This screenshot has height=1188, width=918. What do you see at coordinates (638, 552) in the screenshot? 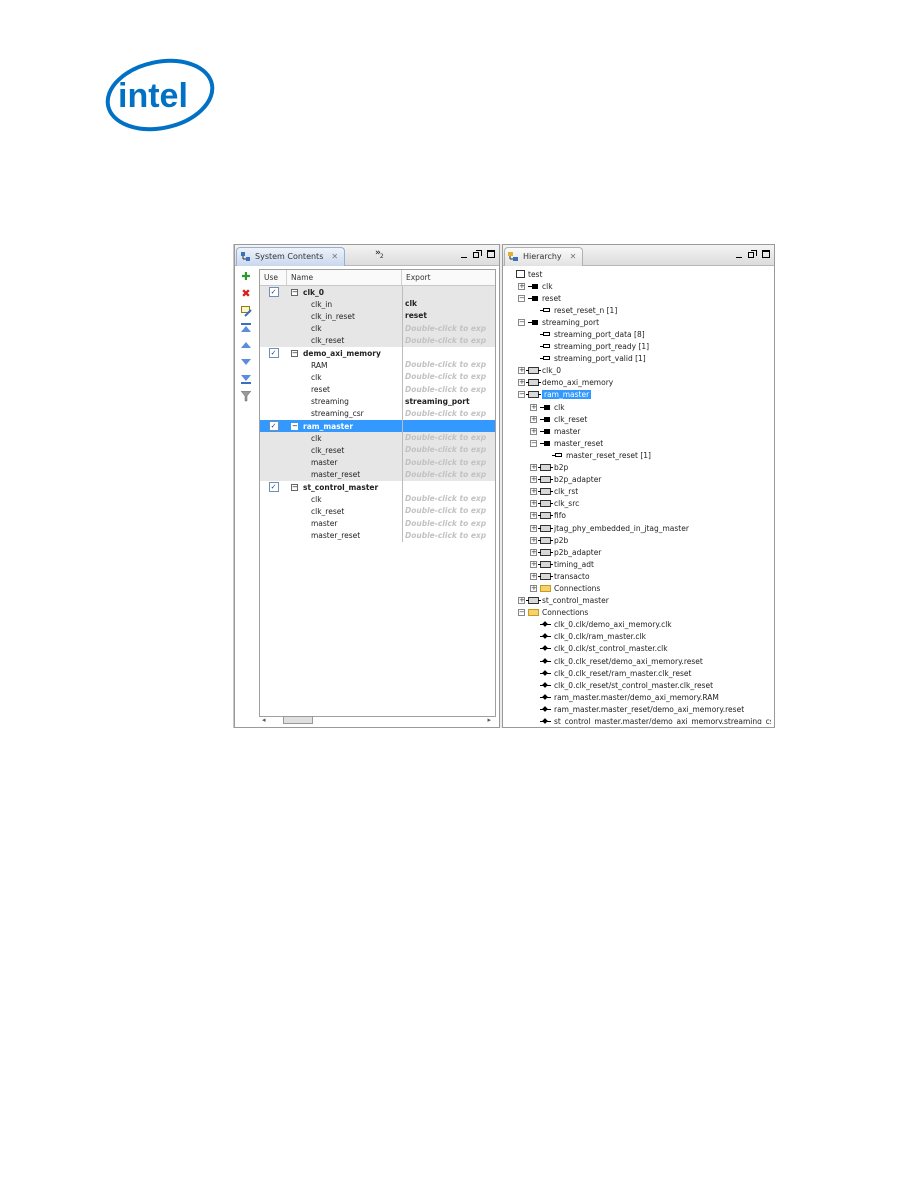
I see `tree-item: + p2b_adapter` at bounding box center [638, 552].